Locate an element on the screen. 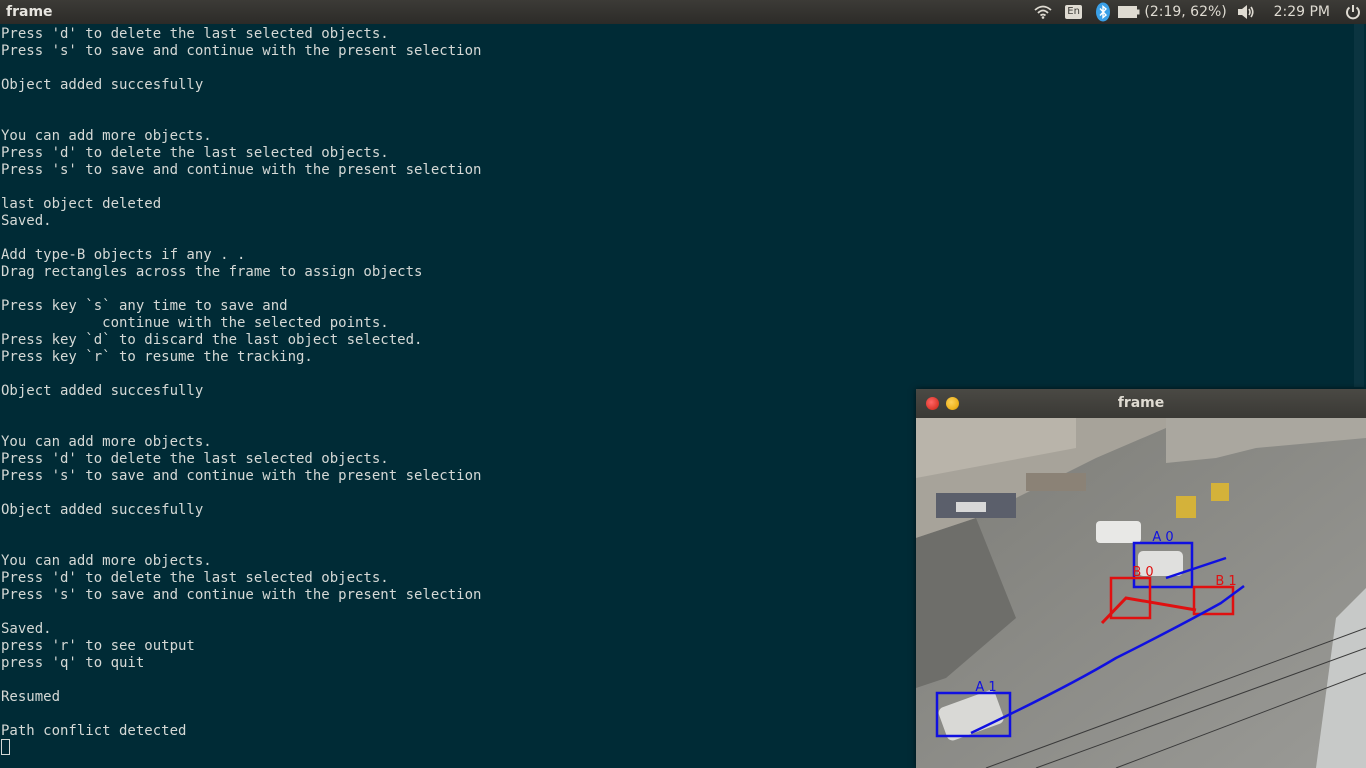  volume-icon is located at coordinates (1246, 12).